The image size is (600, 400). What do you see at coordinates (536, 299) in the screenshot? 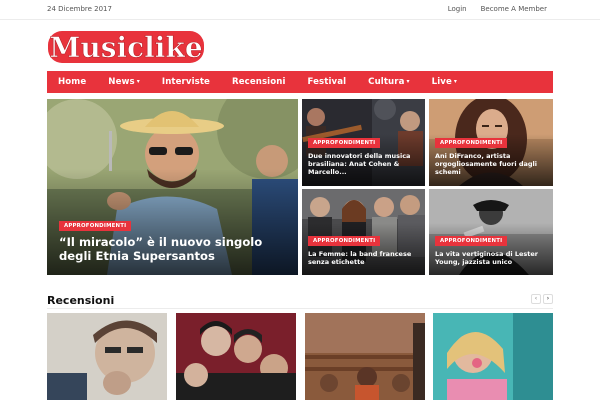
I see `prev-arrow-icon: ‹` at bounding box center [536, 299].